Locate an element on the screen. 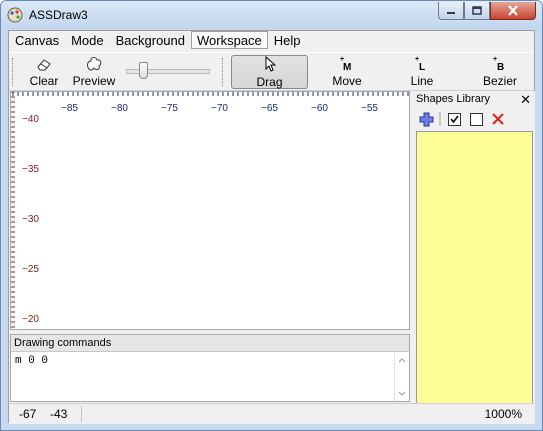 This screenshot has width=543, height=431. maximize-icon is located at coordinates (477, 10).